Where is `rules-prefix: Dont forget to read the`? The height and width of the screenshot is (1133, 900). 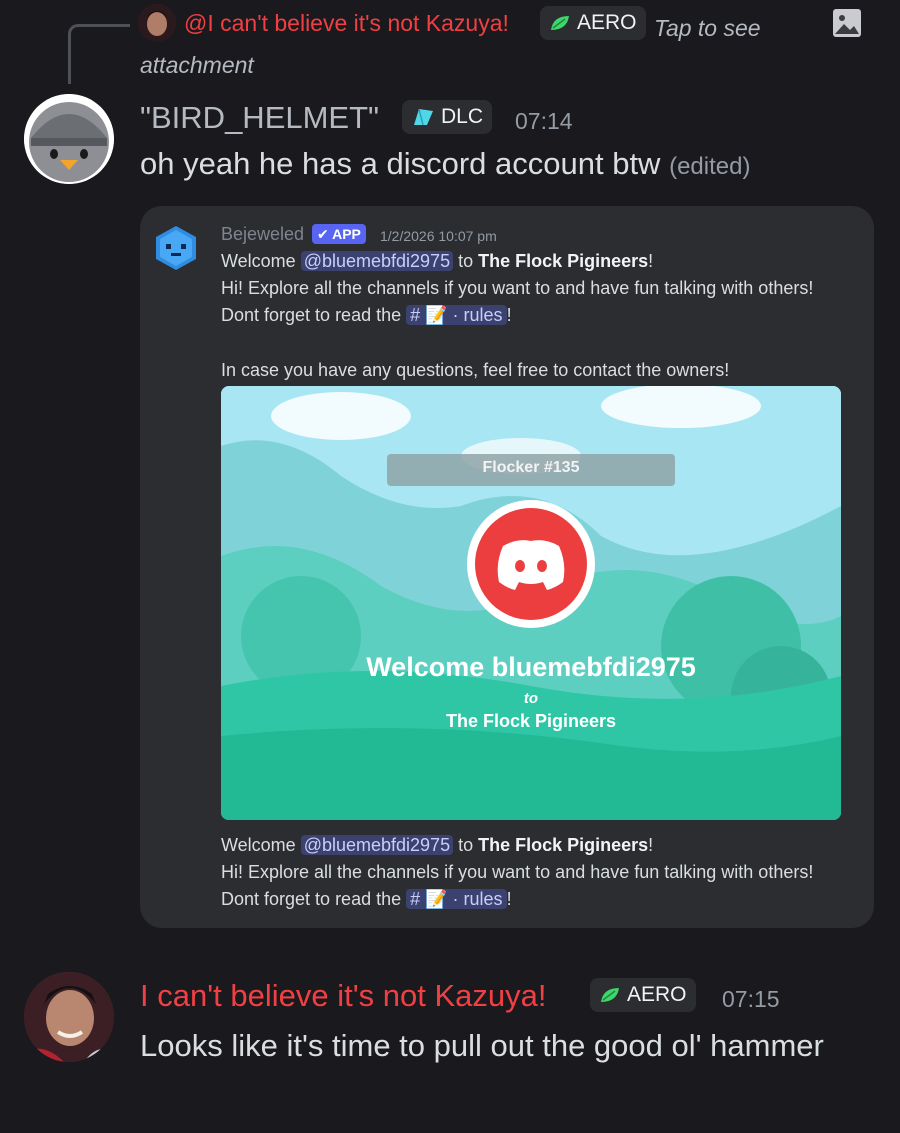
rules-prefix: Dont forget to read the is located at coordinates (314, 315).